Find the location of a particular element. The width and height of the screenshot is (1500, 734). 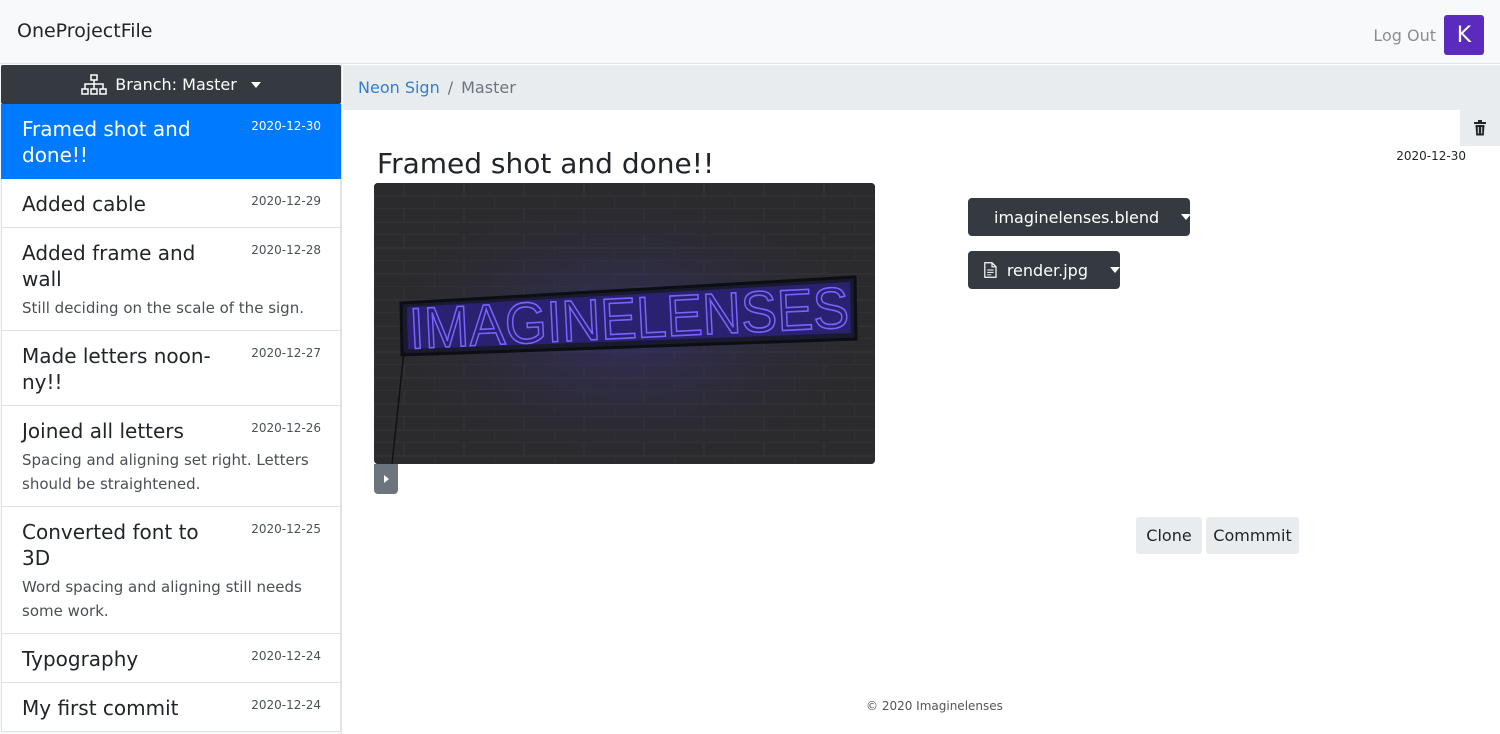

commit-item: Typography 2020-12-24 is located at coordinates (171, 658).